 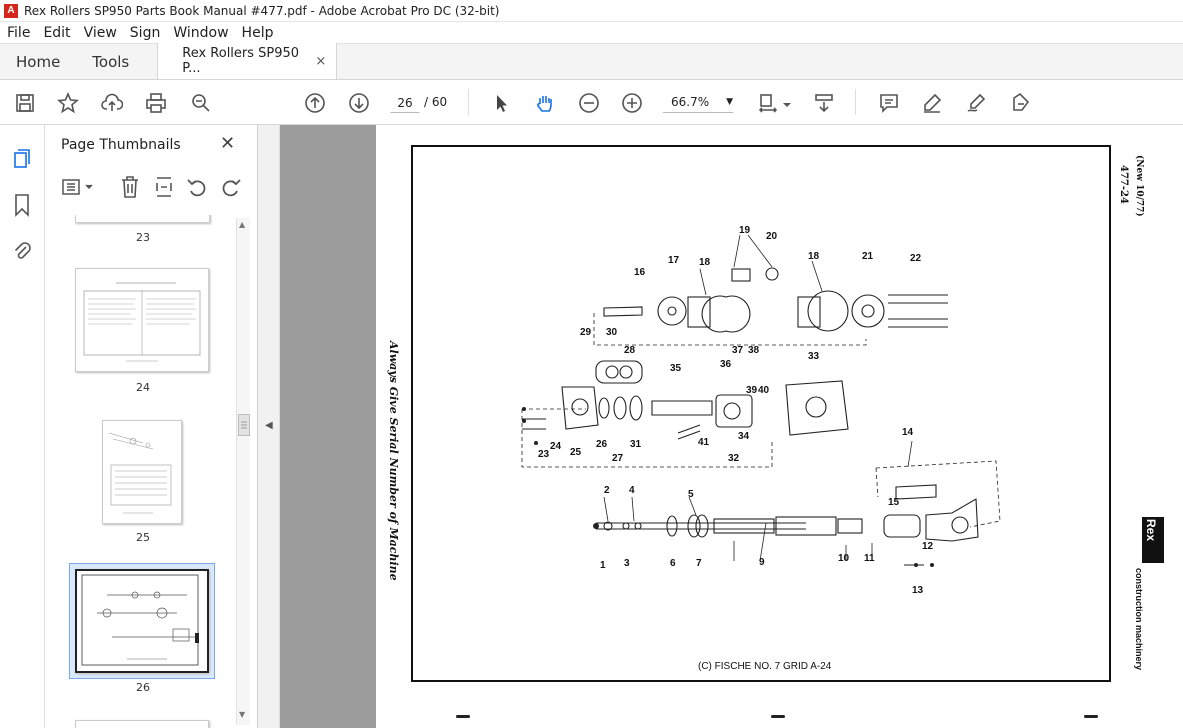 I want to click on comment-icon, so click(x=889, y=103).